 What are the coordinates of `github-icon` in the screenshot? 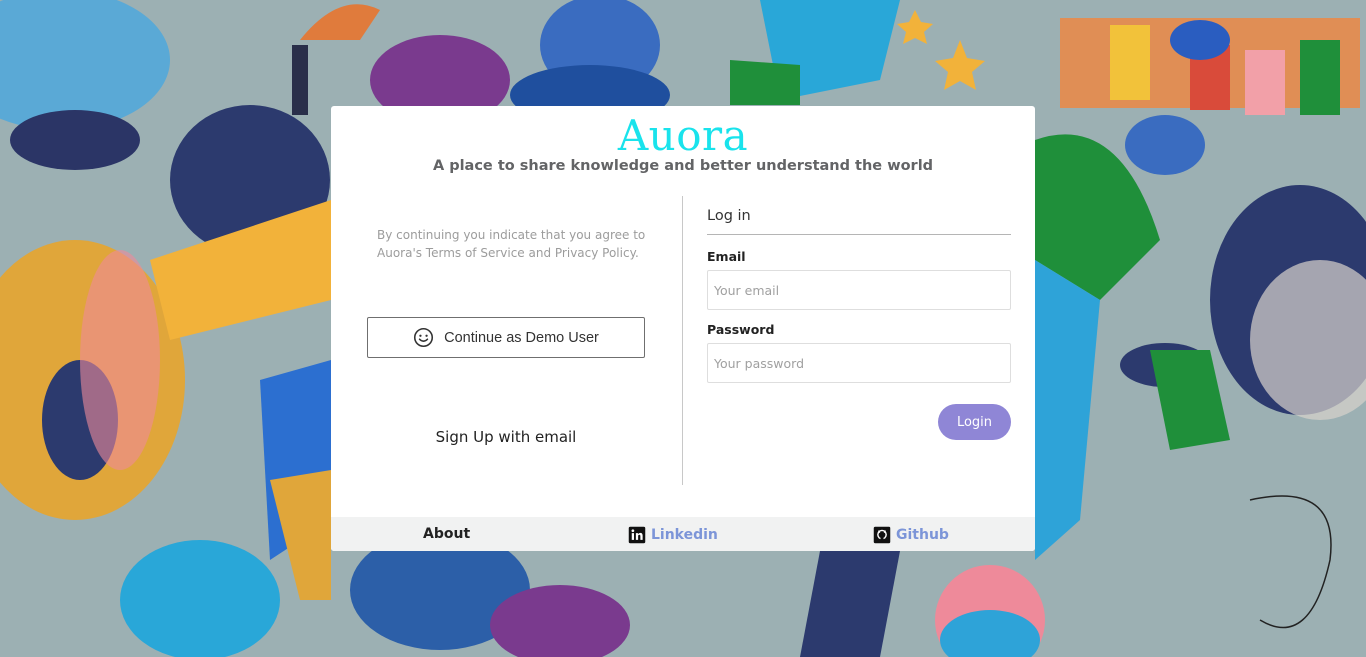 It's located at (882, 535).